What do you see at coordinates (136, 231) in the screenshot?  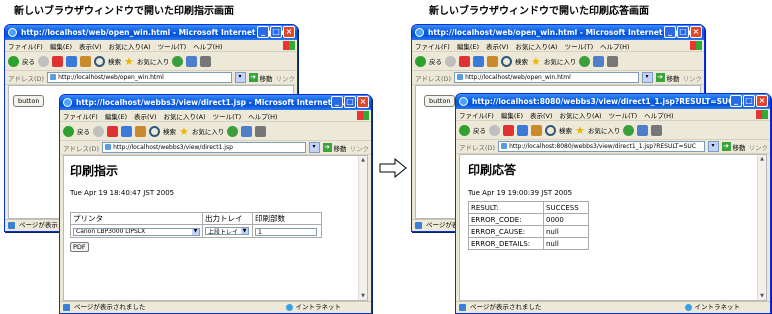 I see `printer-select: Canon LBP3000 LIPSLX ▼` at bounding box center [136, 231].